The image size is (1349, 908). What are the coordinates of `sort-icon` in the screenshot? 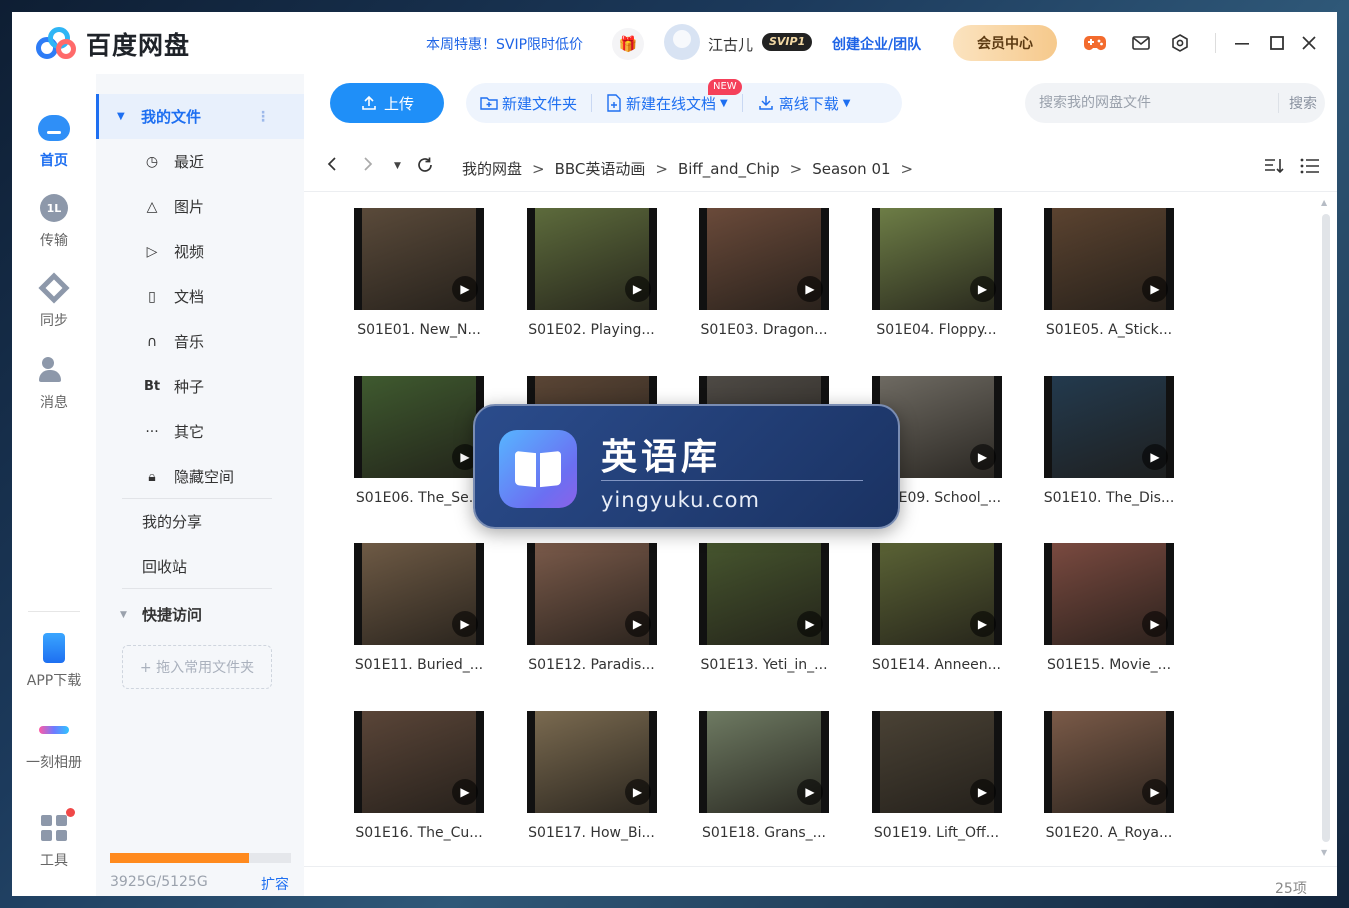 It's located at (1274, 168).